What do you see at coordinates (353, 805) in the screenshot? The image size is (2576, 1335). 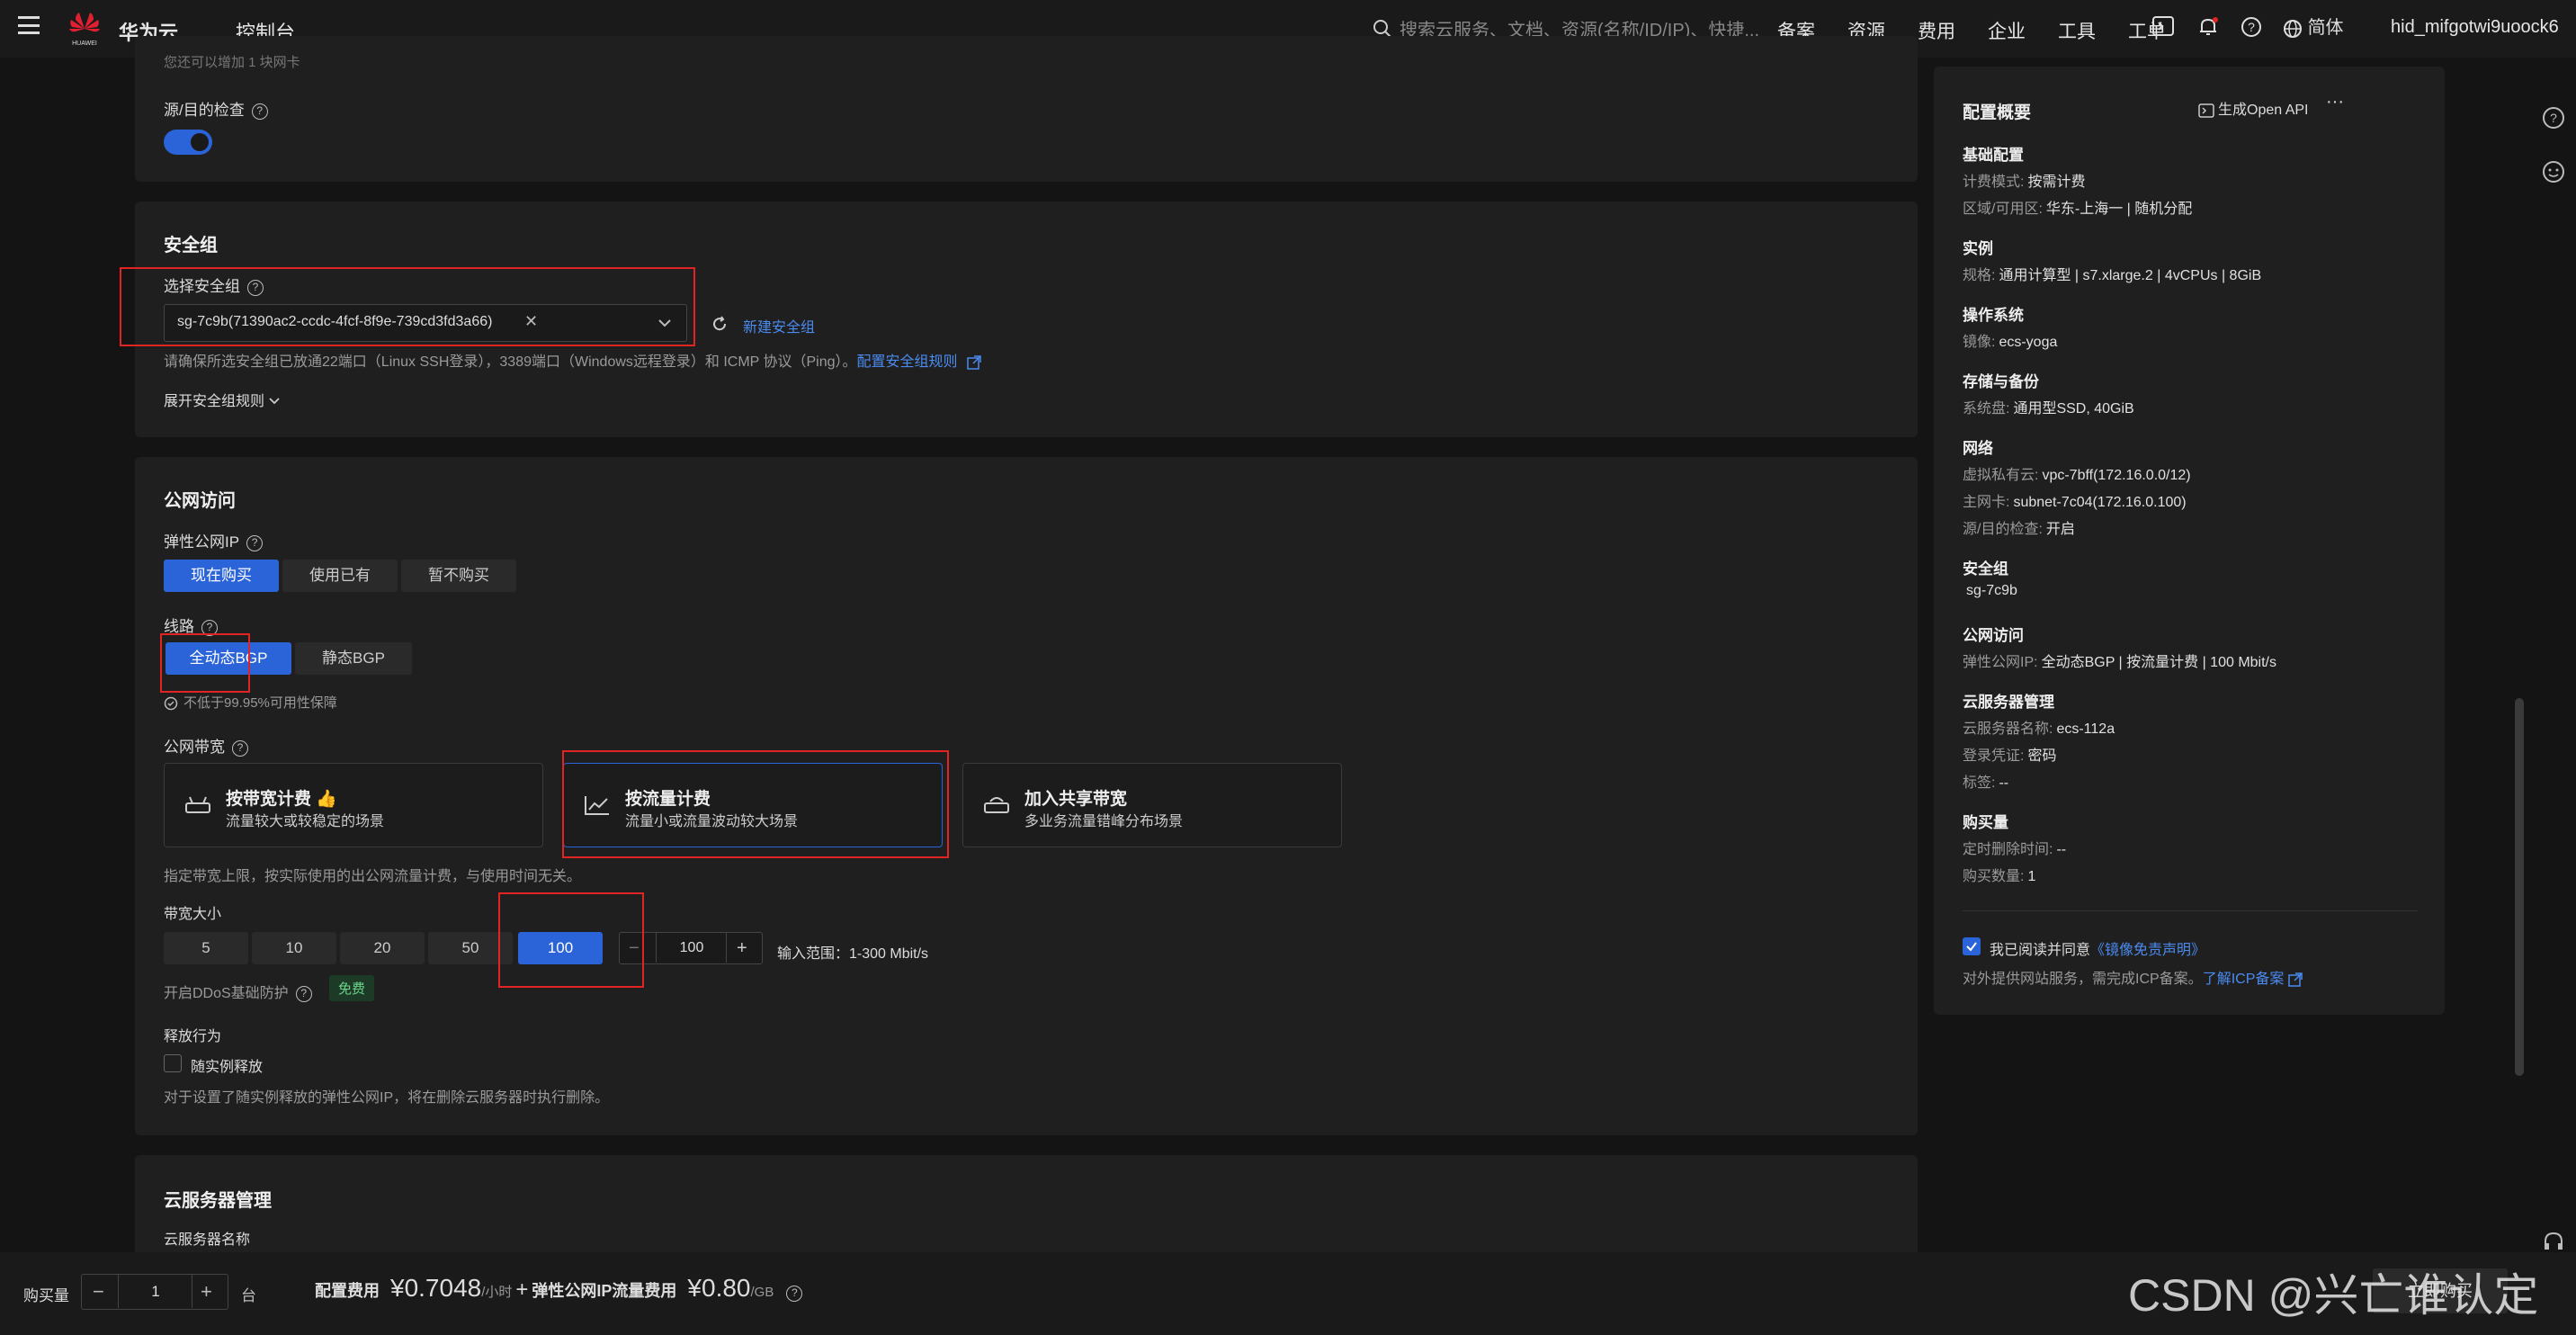 I see `bw-card-bandwidth: 按带宽计费 👍 流量较大或较稳定的场景` at bounding box center [353, 805].